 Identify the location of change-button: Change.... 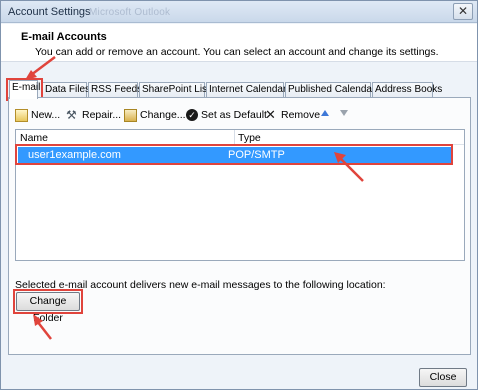
(155, 115).